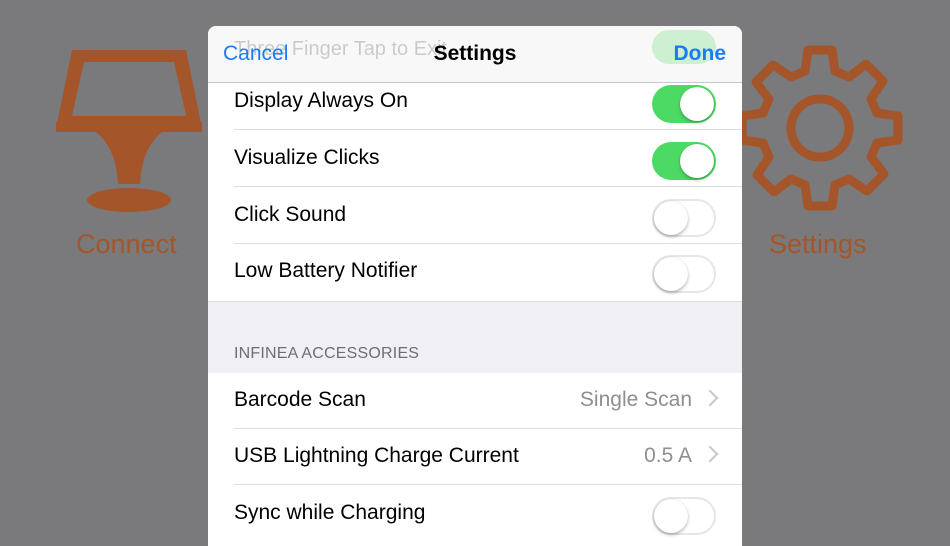  What do you see at coordinates (475, 272) in the screenshot?
I see `row-low-battery-notifier: Low Battery Notifier` at bounding box center [475, 272].